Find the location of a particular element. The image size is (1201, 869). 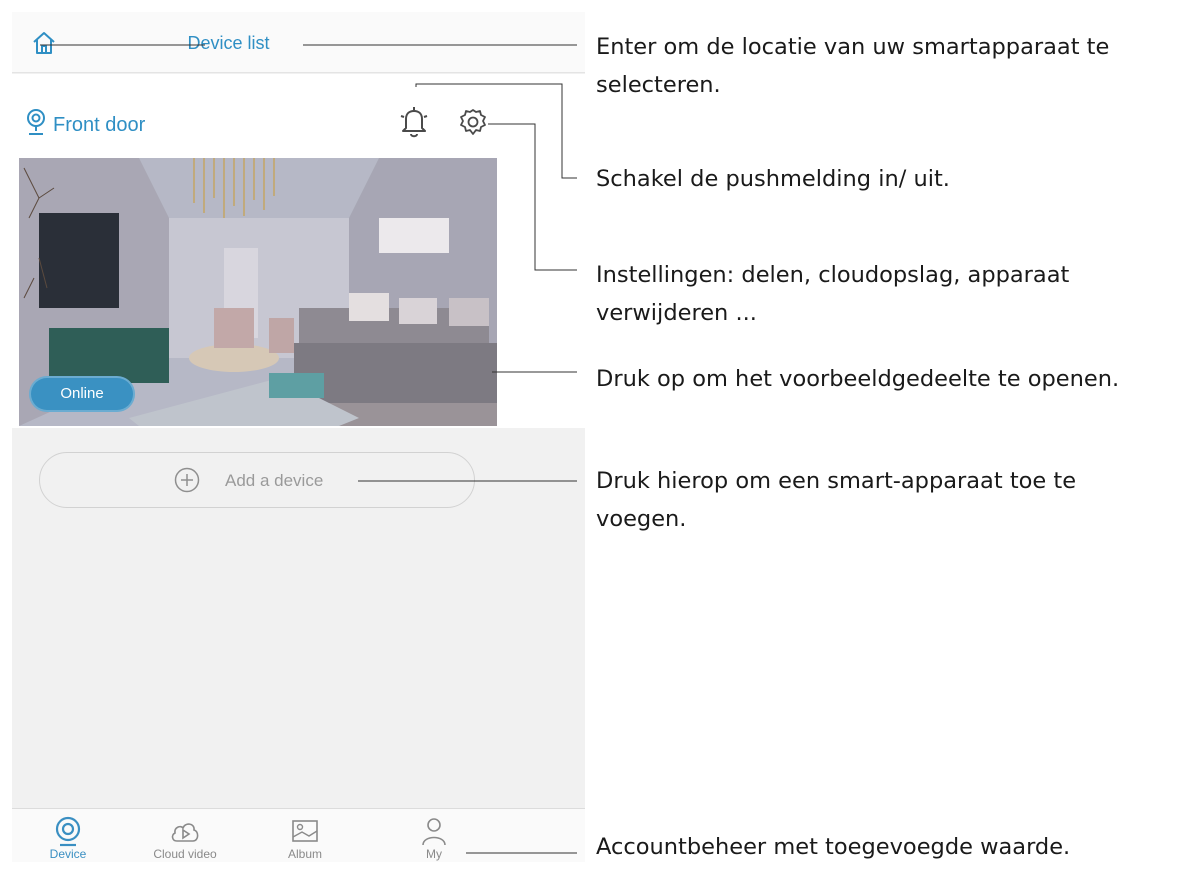

callout-account: Accountbeheer met toegevoegde waarde. is located at coordinates (833, 847).